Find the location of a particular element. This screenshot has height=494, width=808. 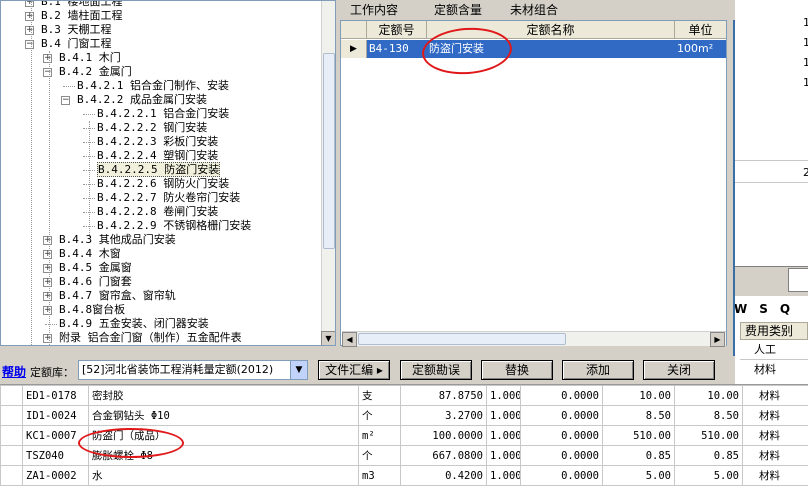

bg-type-cell: 材料 is located at coordinates (775, 435).